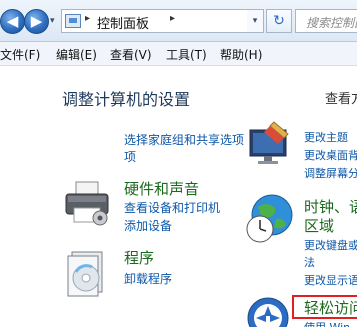 This screenshot has height=327, width=357. What do you see at coordinates (148, 278) in the screenshot?
I see `uninstall-program-link: 卸载程序` at bounding box center [148, 278].